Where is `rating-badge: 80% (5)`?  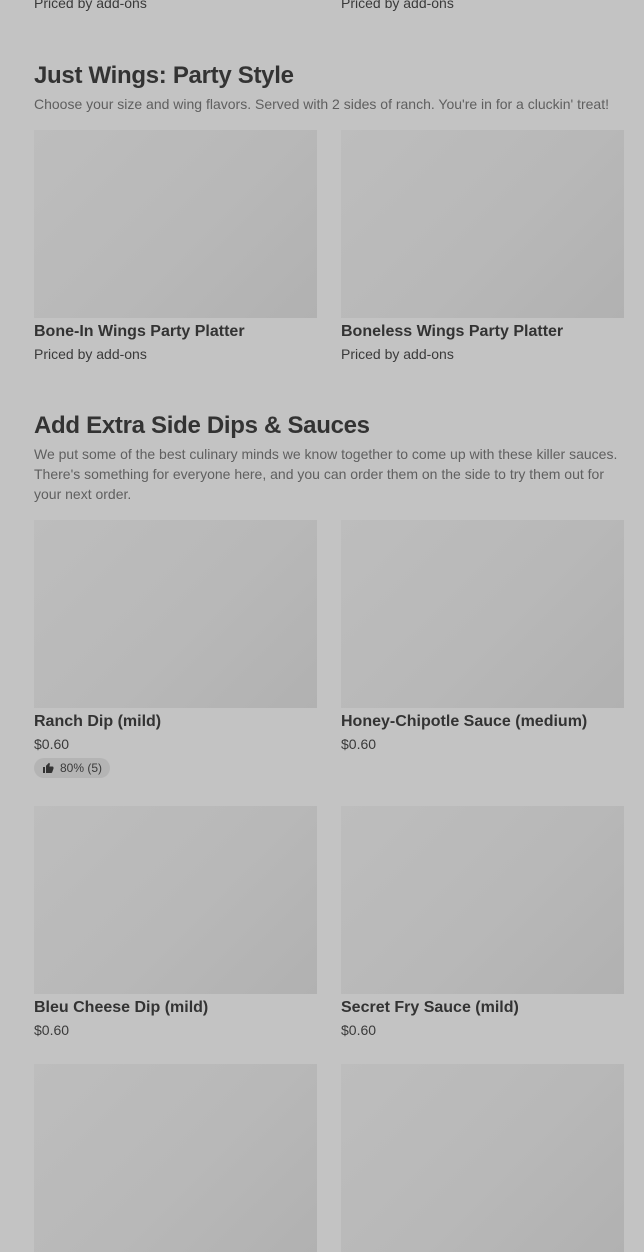
rating-badge: 80% (5) is located at coordinates (72, 768).